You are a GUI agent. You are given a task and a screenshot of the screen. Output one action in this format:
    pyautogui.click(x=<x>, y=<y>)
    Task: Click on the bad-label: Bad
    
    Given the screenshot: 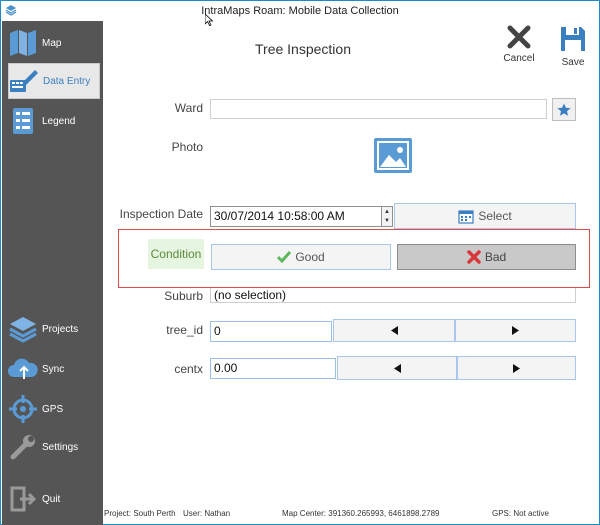 What is the action you would take?
    pyautogui.click(x=495, y=257)
    